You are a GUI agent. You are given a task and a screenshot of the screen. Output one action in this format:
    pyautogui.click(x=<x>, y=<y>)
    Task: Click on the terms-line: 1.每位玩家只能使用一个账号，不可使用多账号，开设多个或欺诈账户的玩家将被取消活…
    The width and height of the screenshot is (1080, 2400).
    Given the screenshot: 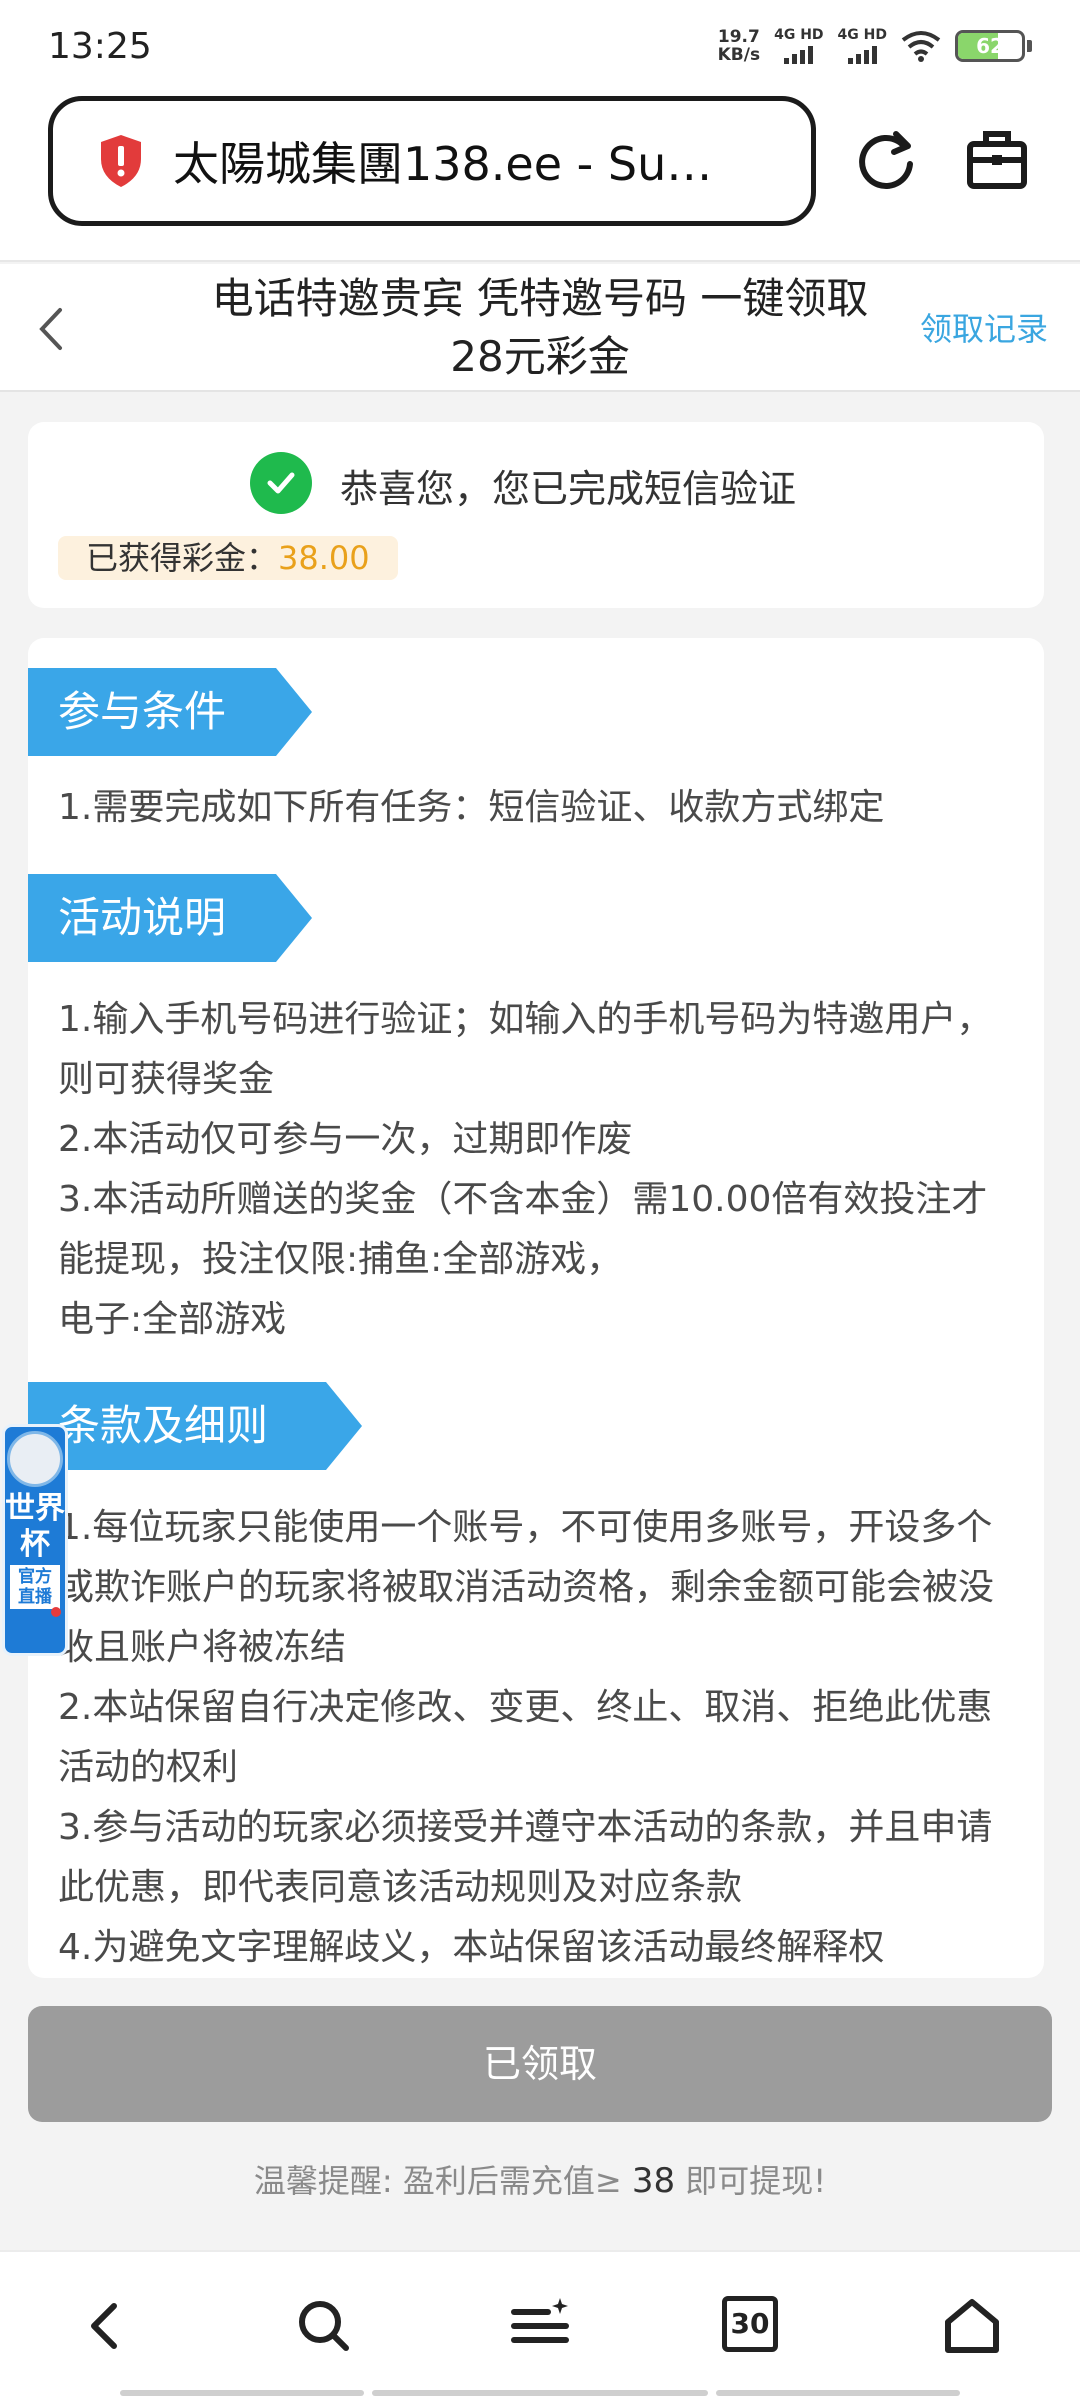 What is the action you would take?
    pyautogui.click(x=526, y=1587)
    